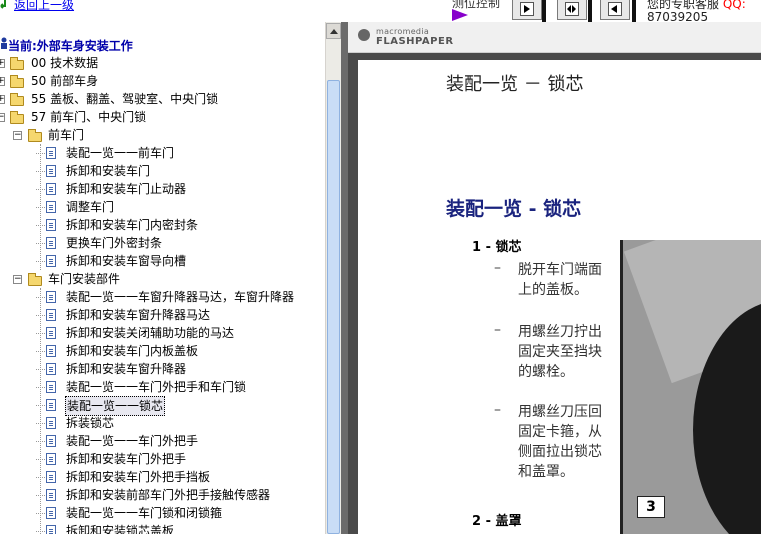 Image resolution: width=761 pixels, height=534 pixels. Describe the element at coordinates (3, 4) in the screenshot. I see `back-arrow-icon` at that location.